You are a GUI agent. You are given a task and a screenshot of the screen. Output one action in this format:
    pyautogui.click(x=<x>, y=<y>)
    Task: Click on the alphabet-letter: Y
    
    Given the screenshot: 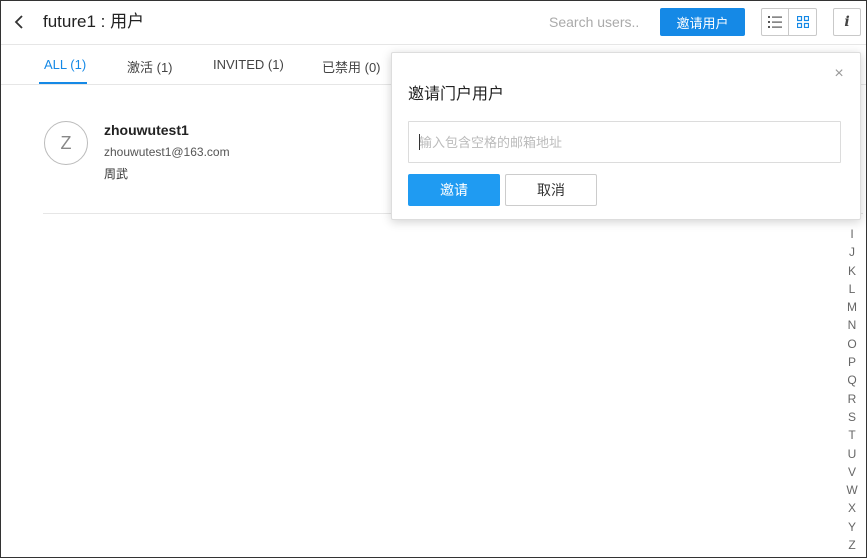 What is the action you would take?
    pyautogui.click(x=852, y=527)
    